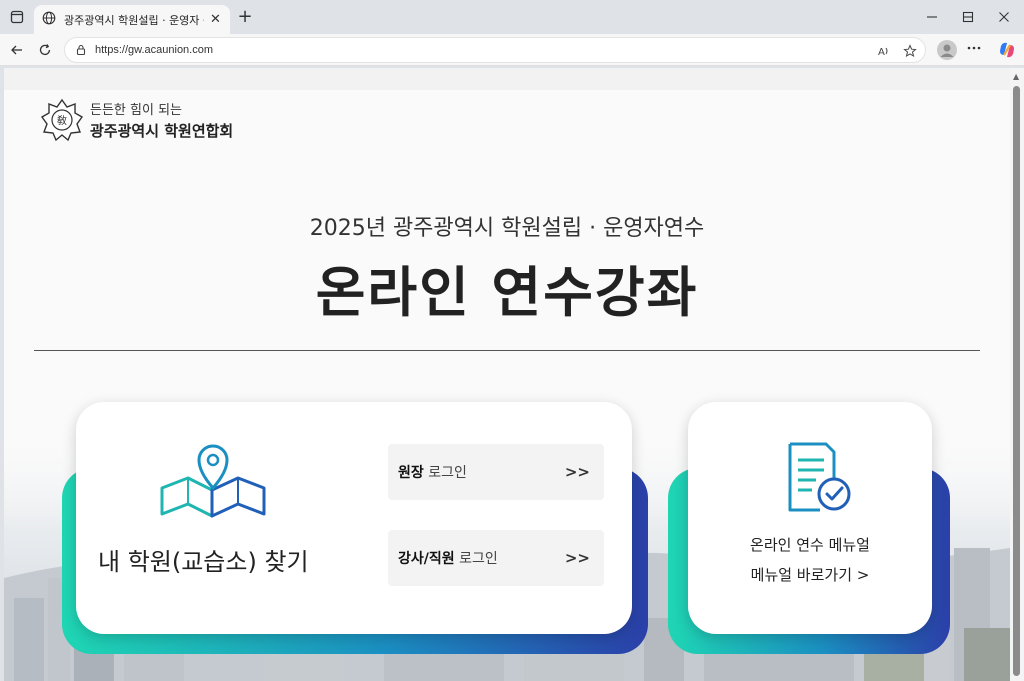 Image resolution: width=1024 pixels, height=681 pixels. Describe the element at coordinates (968, 17) in the screenshot. I see `maximize-button` at that location.